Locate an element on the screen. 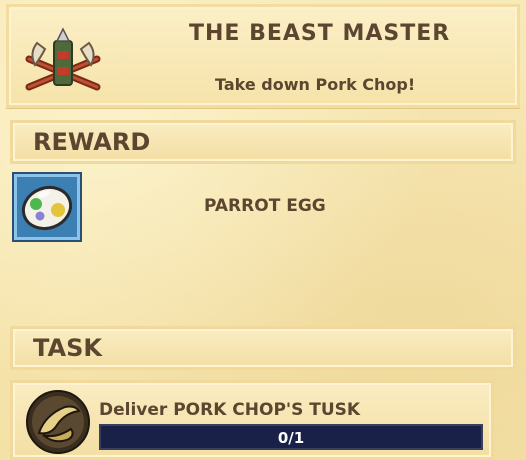 This screenshot has width=526, height=460. crossbow-skull-icon is located at coordinates (63, 59).